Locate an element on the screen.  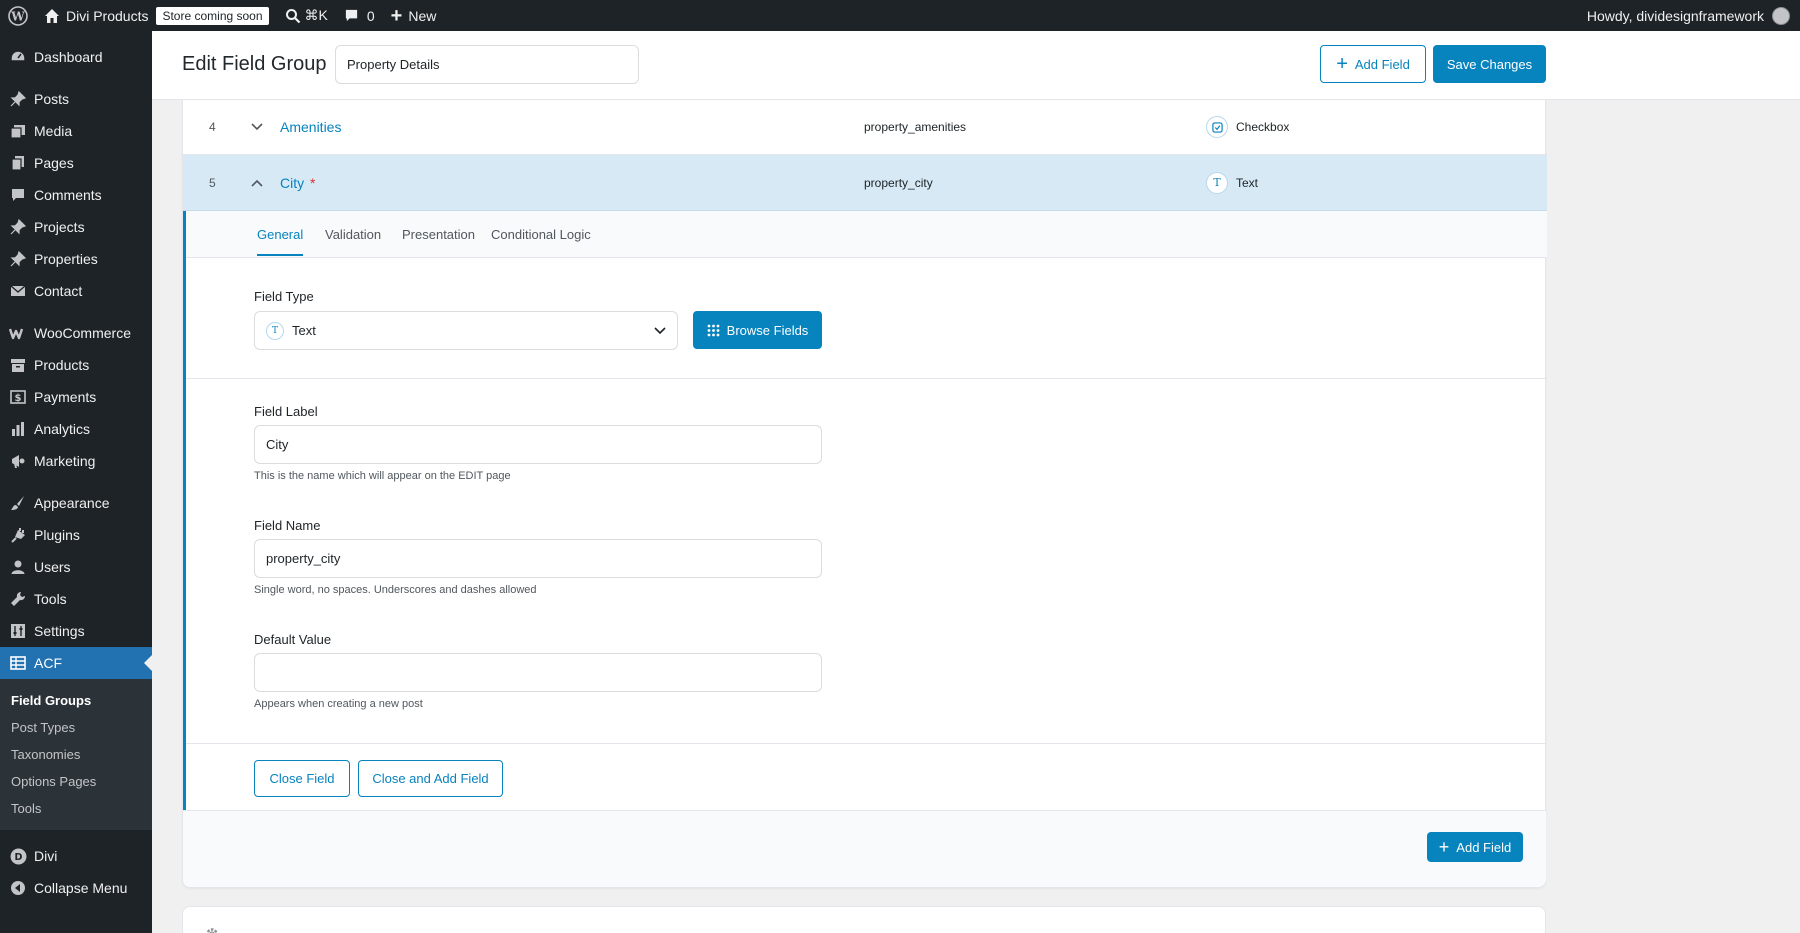
sliders-icon is located at coordinates (18, 631).